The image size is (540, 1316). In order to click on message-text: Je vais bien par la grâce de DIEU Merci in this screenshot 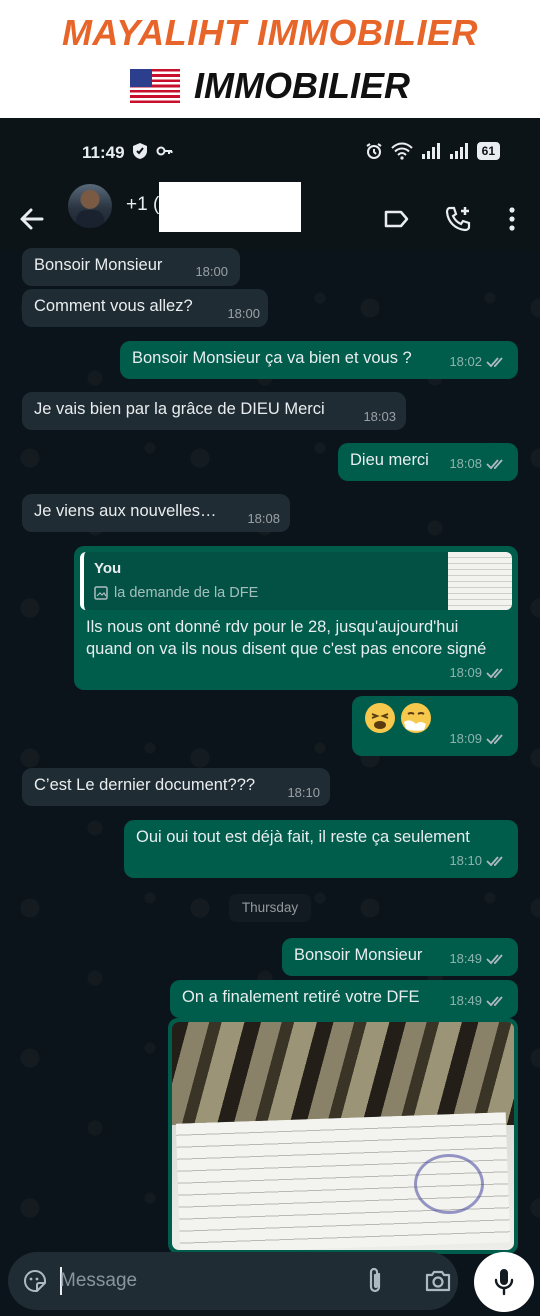, I will do `click(179, 409)`.